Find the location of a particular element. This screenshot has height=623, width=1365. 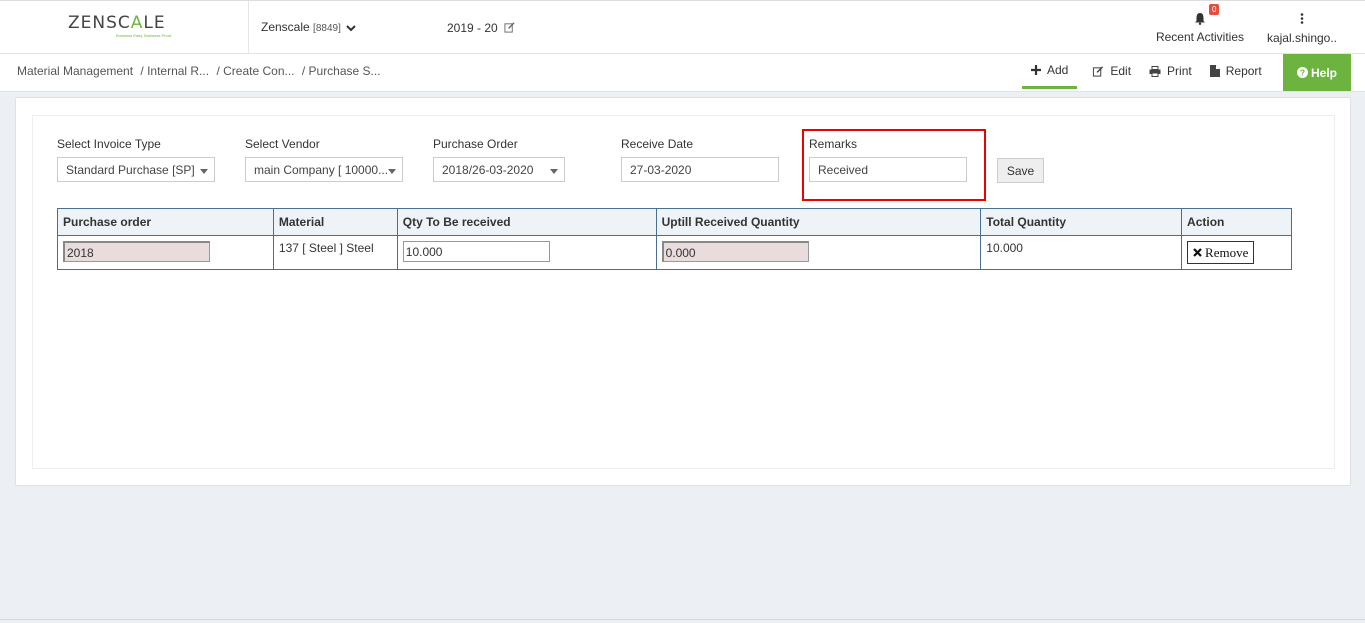

col-header-qty-to-receive: Qty To Be received is located at coordinates (526, 222).